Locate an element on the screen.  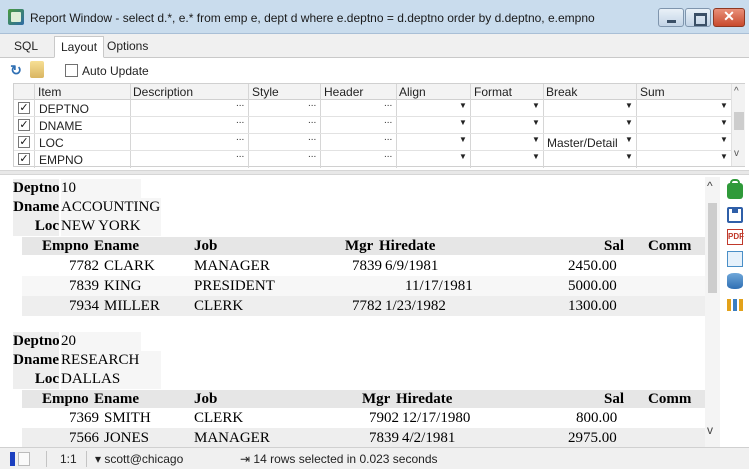
report-scrollbar: ^ v is located at coordinates (712, 312).